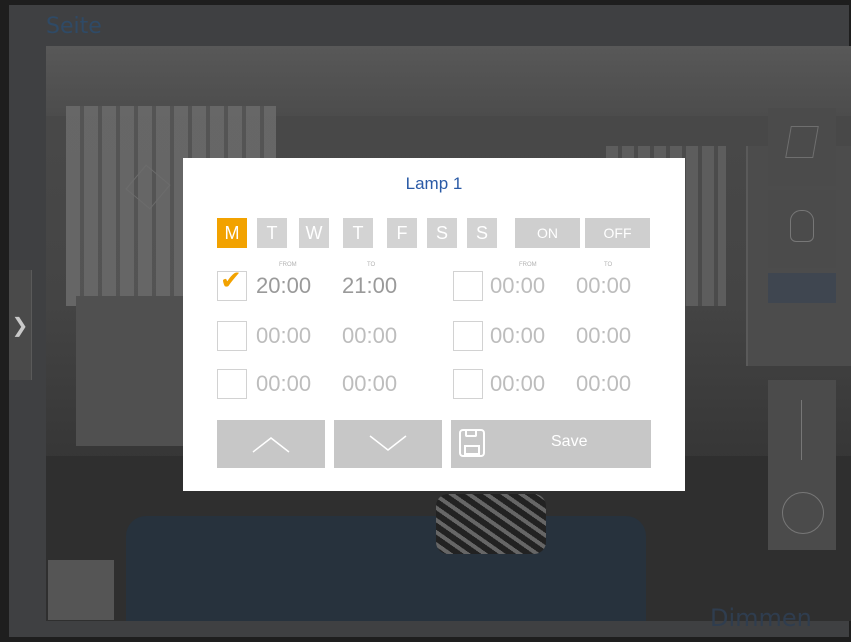  I want to click on circle-icon, so click(803, 513).